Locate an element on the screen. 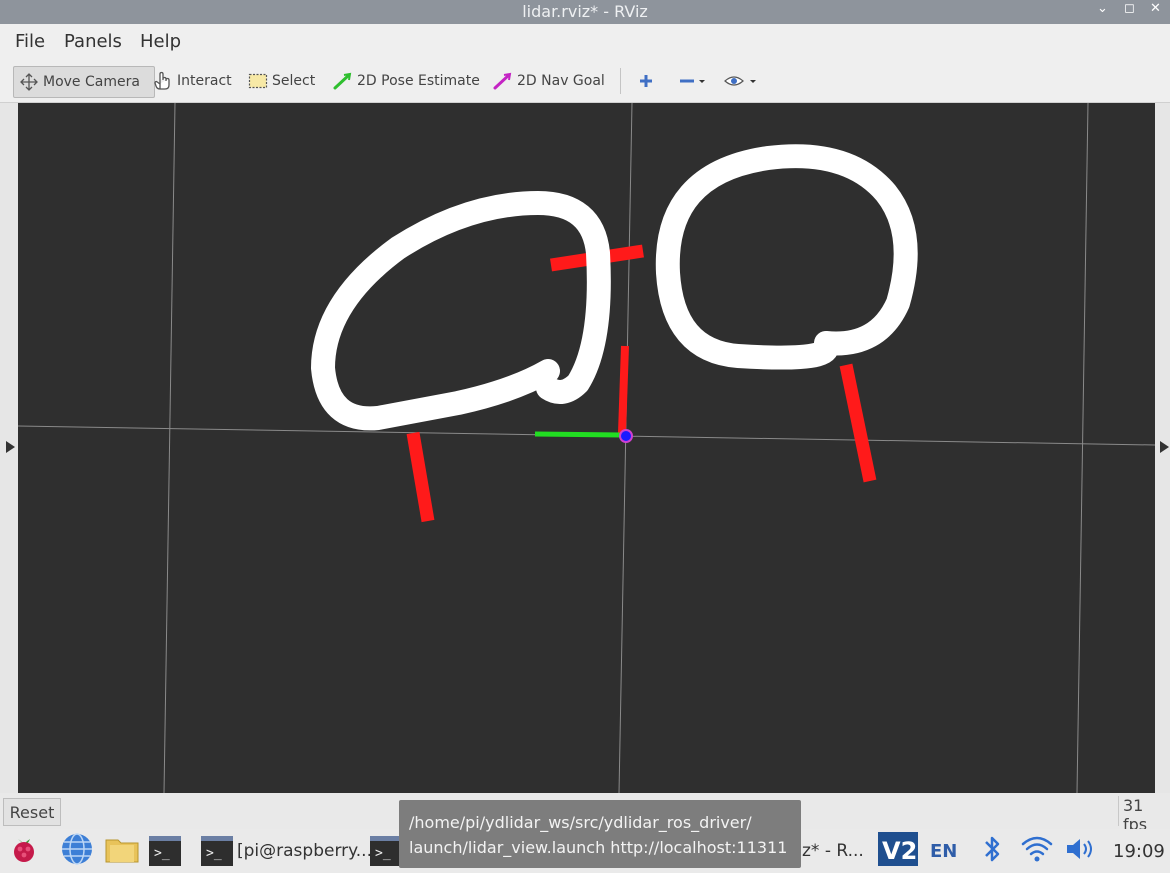  move-camera-tool: Move Camera is located at coordinates (84, 82).